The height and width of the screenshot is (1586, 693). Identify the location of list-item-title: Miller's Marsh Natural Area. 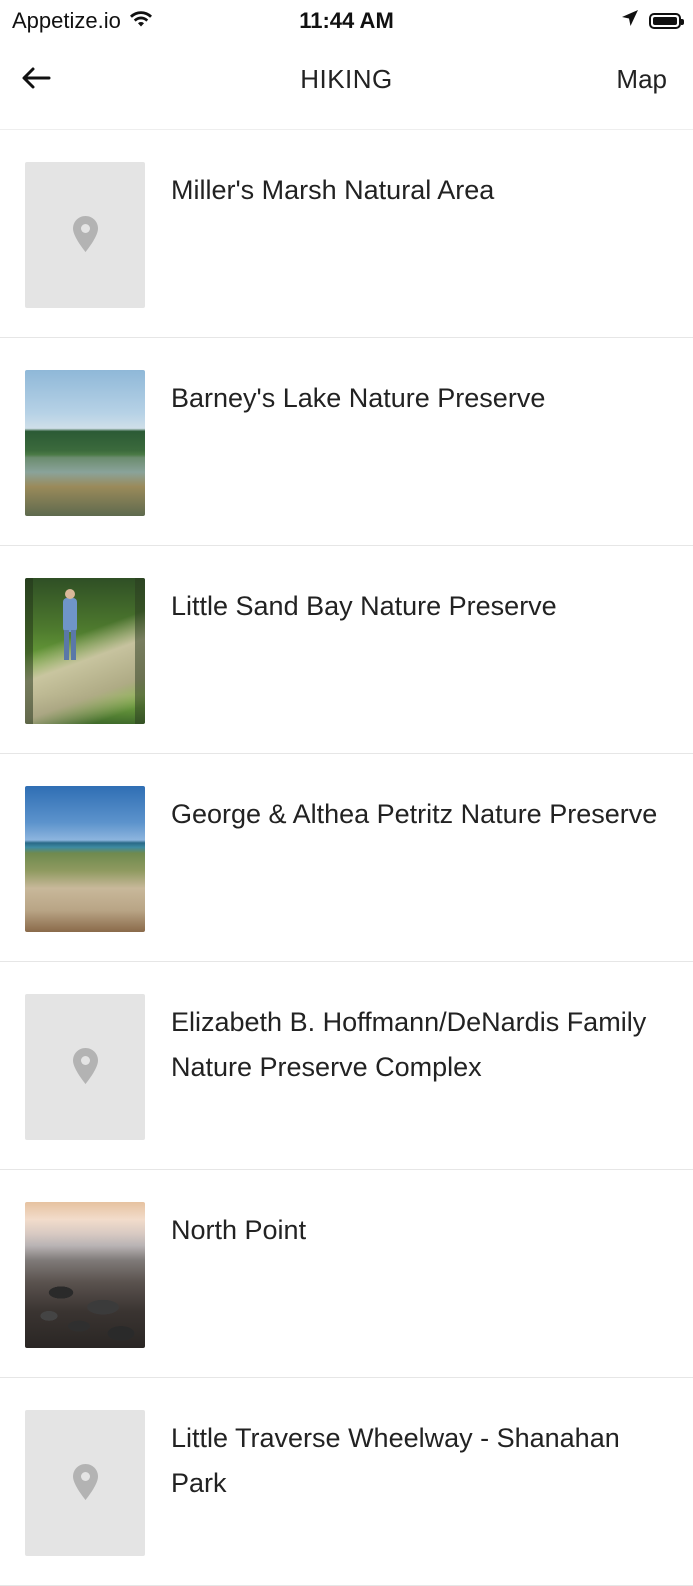
(333, 190).